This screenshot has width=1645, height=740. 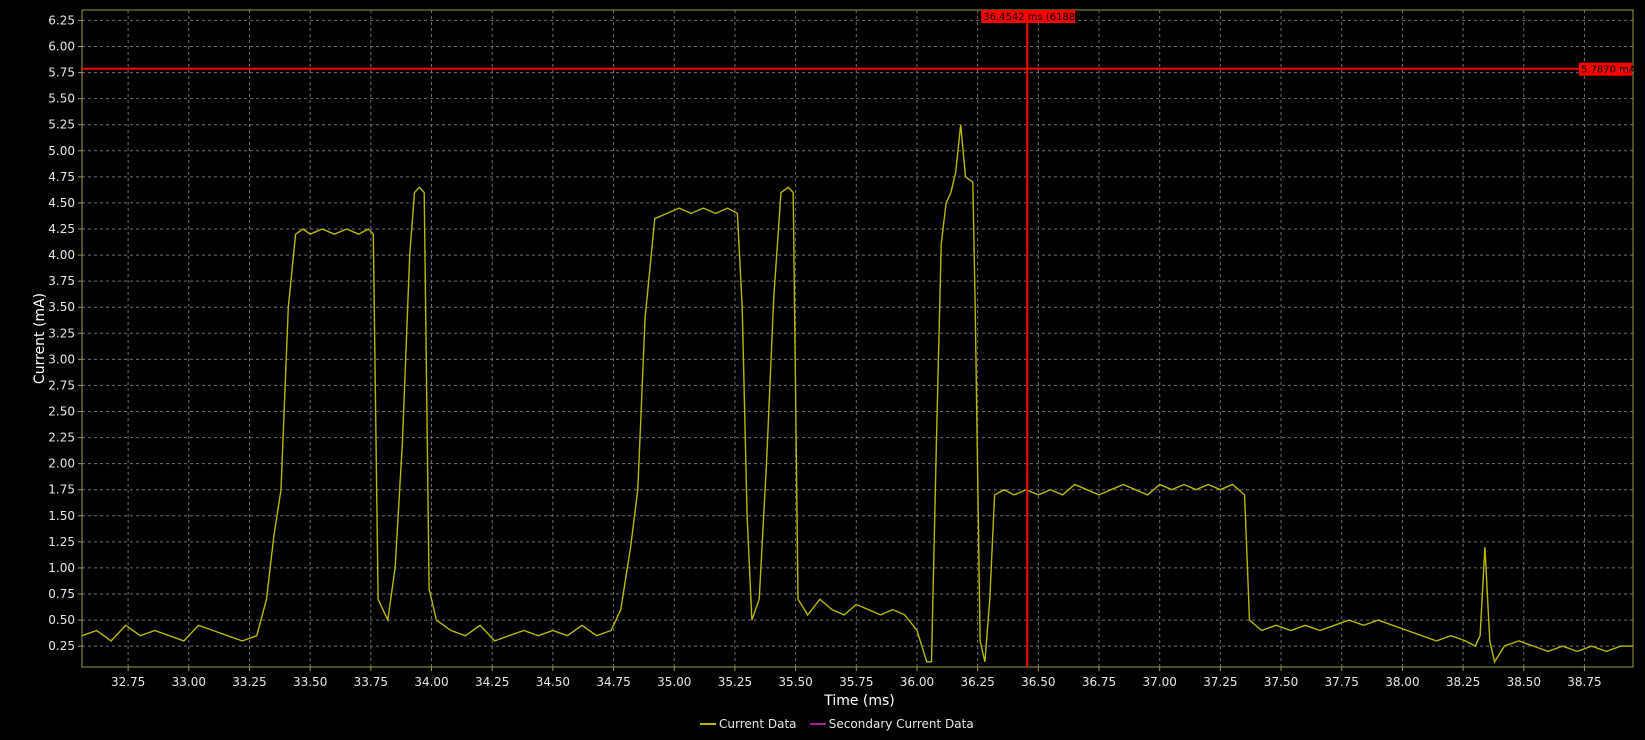 I want to click on y-tick-label: 1.50, so click(x=61, y=516).